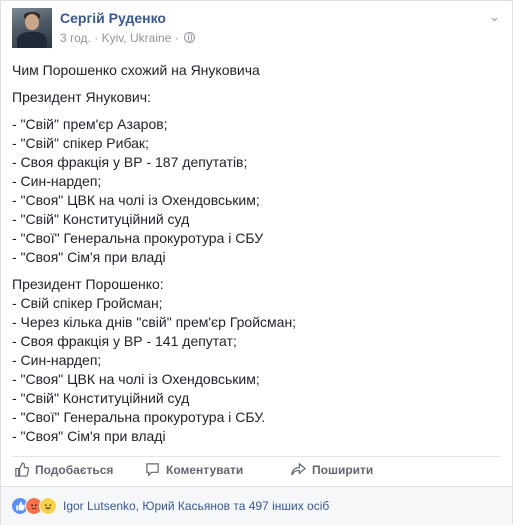  I want to click on list-item: - Своя фракція у ВР - 187 депутатів;, so click(130, 162).